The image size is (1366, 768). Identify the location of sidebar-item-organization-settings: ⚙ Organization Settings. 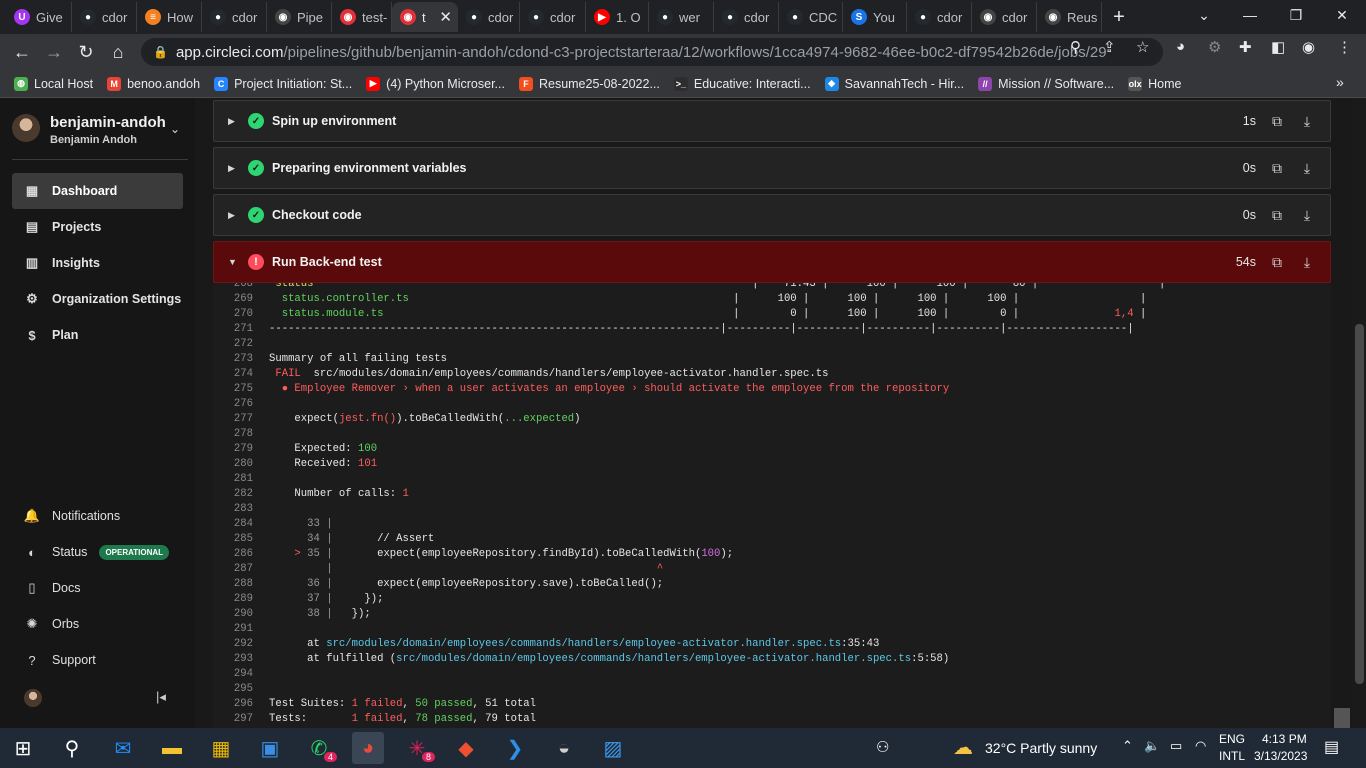
(97, 299).